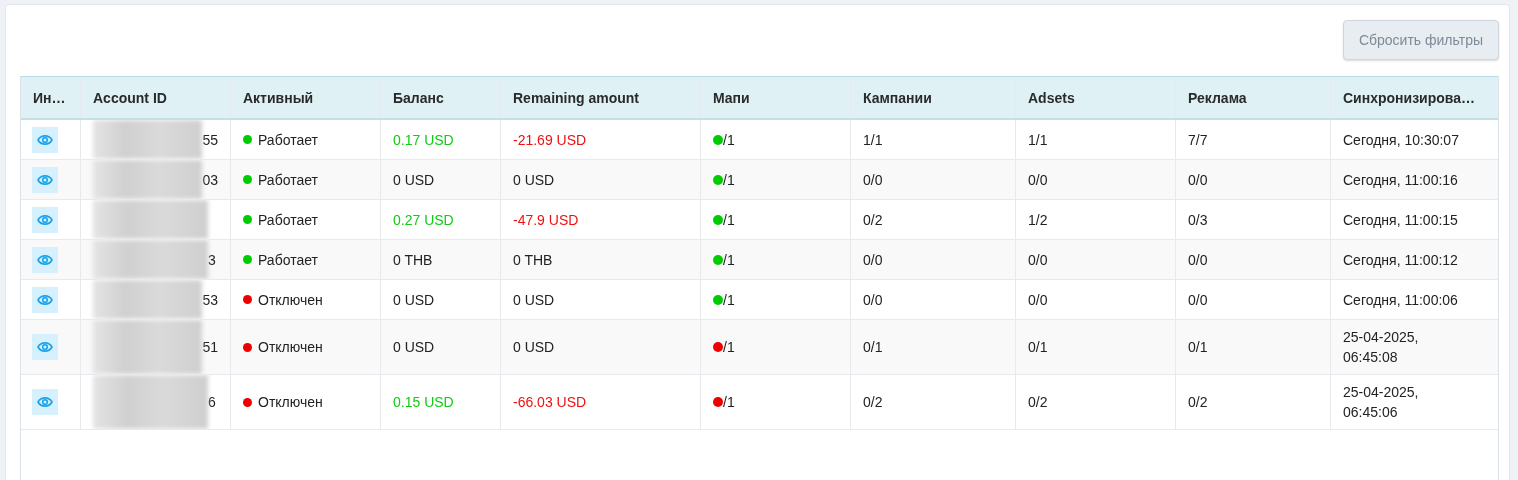 Image resolution: width=1518 pixels, height=480 pixels. I want to click on column-header: Активный, so click(278, 97).